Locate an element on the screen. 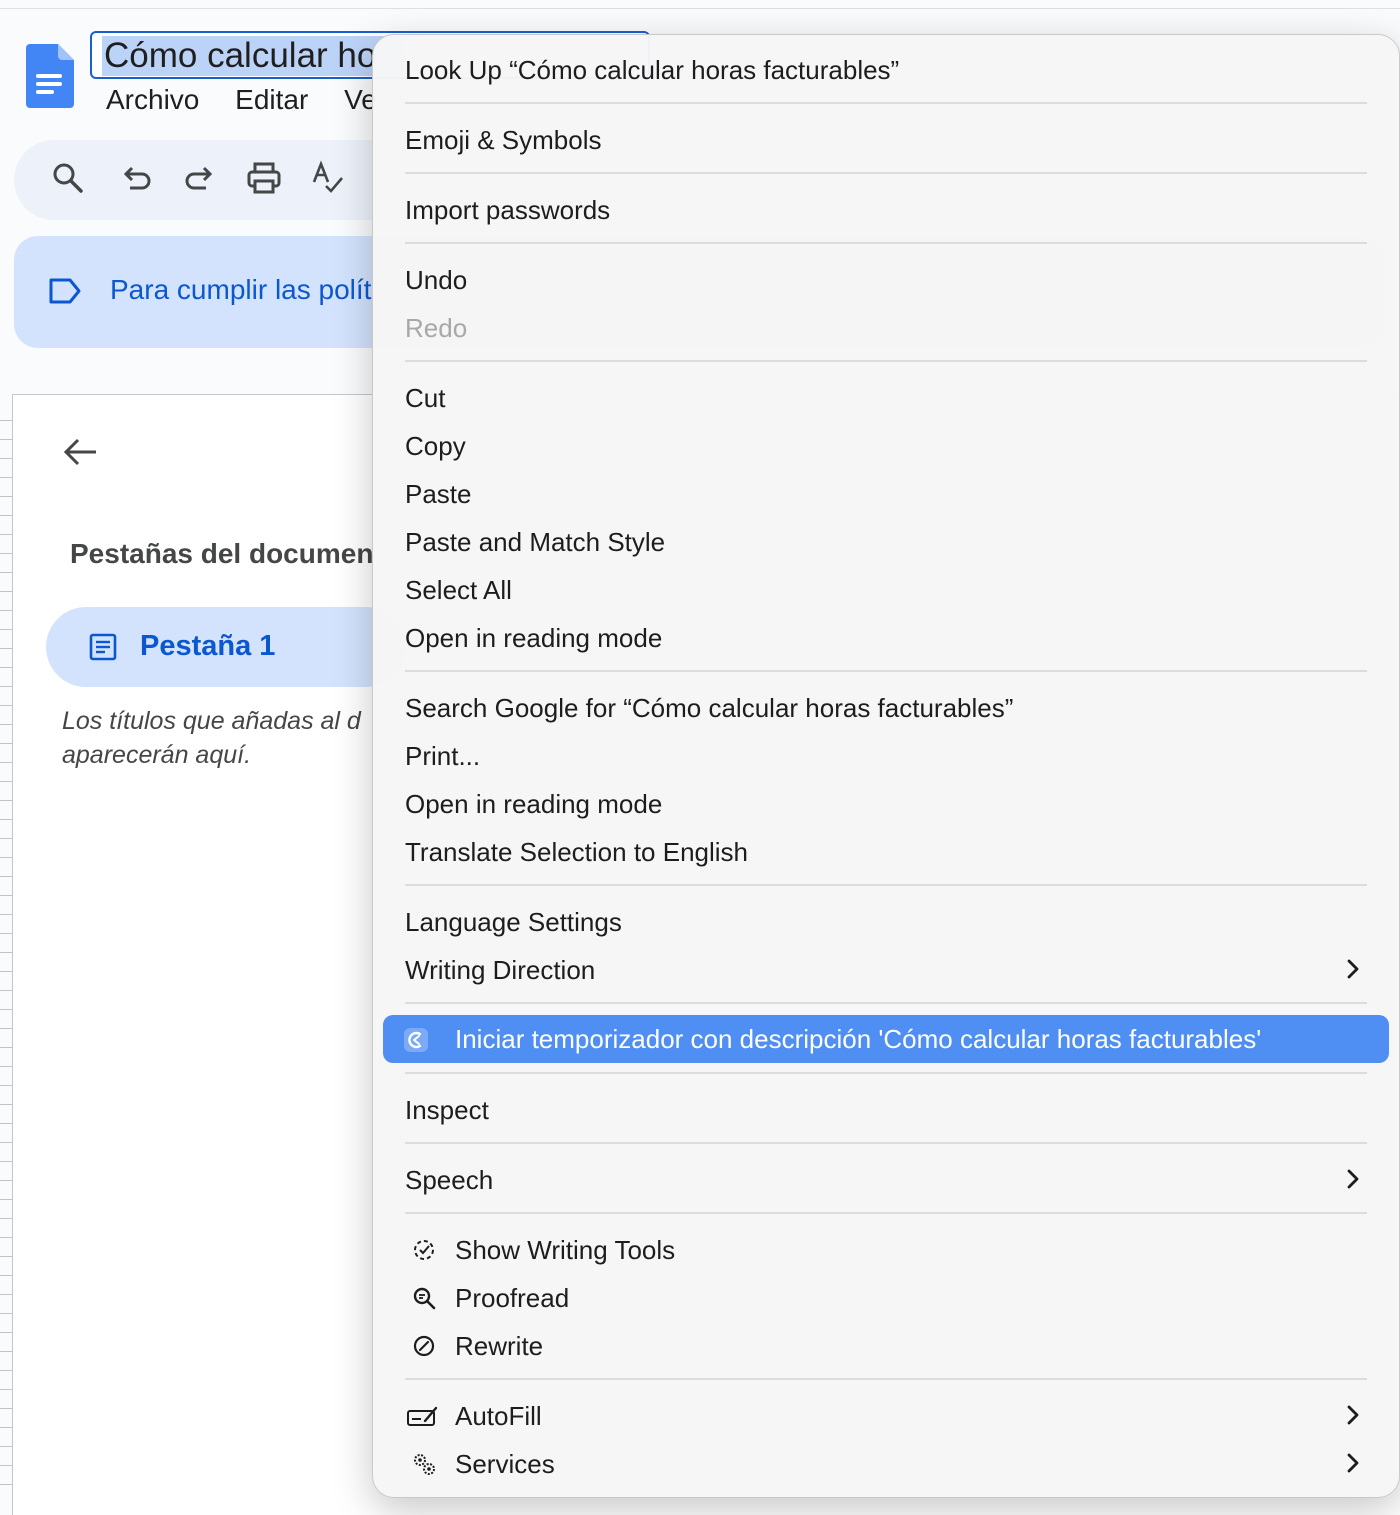 The height and width of the screenshot is (1515, 1400). menu-item-select-all: Select All is located at coordinates (458, 590).